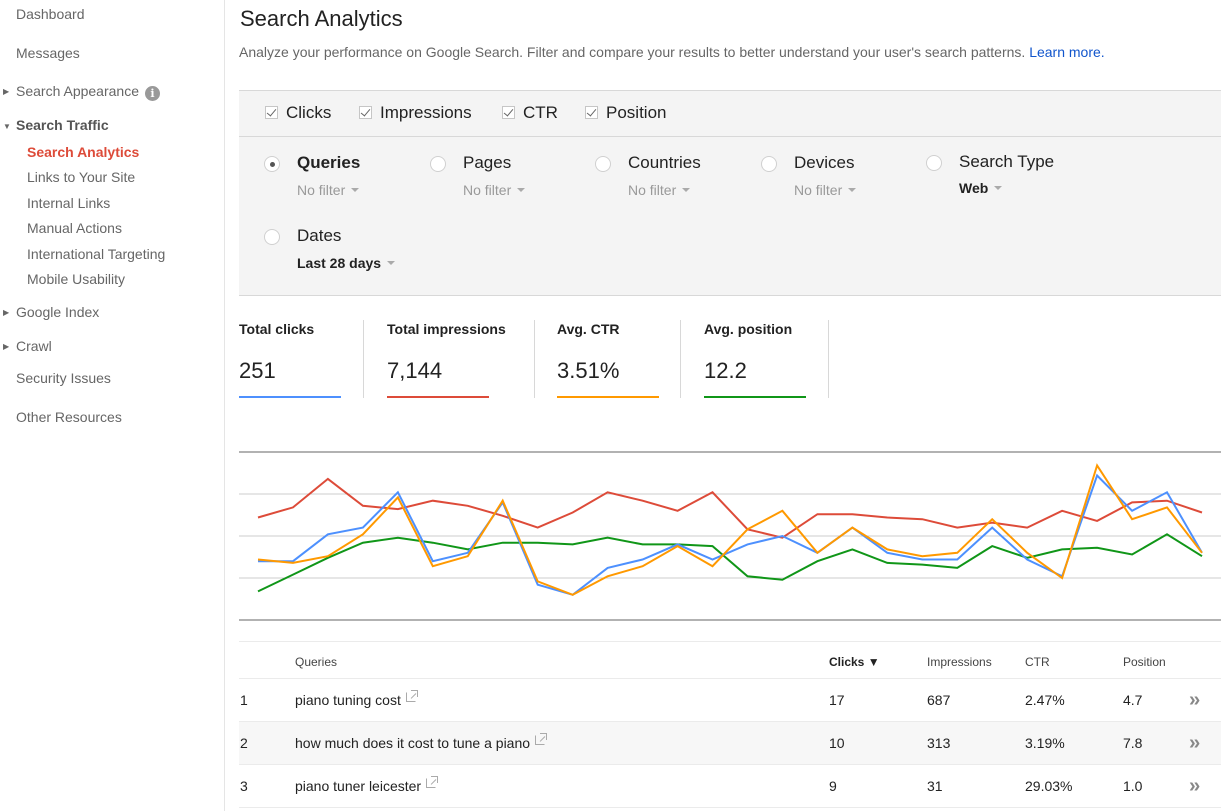 This screenshot has width=1221, height=811. I want to click on row-query: piano tuning cost, so click(356, 699).